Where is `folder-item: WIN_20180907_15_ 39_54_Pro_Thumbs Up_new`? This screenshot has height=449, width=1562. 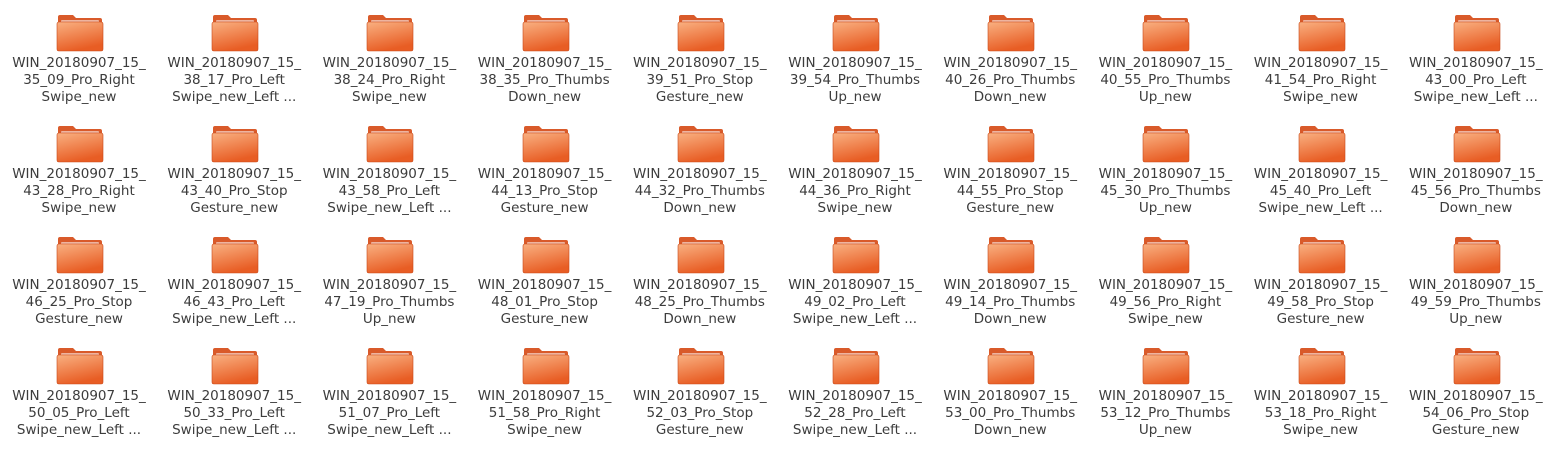 folder-item: WIN_20180907_15_ 39_54_Pro_Thumbs Up_new is located at coordinates (855, 57).